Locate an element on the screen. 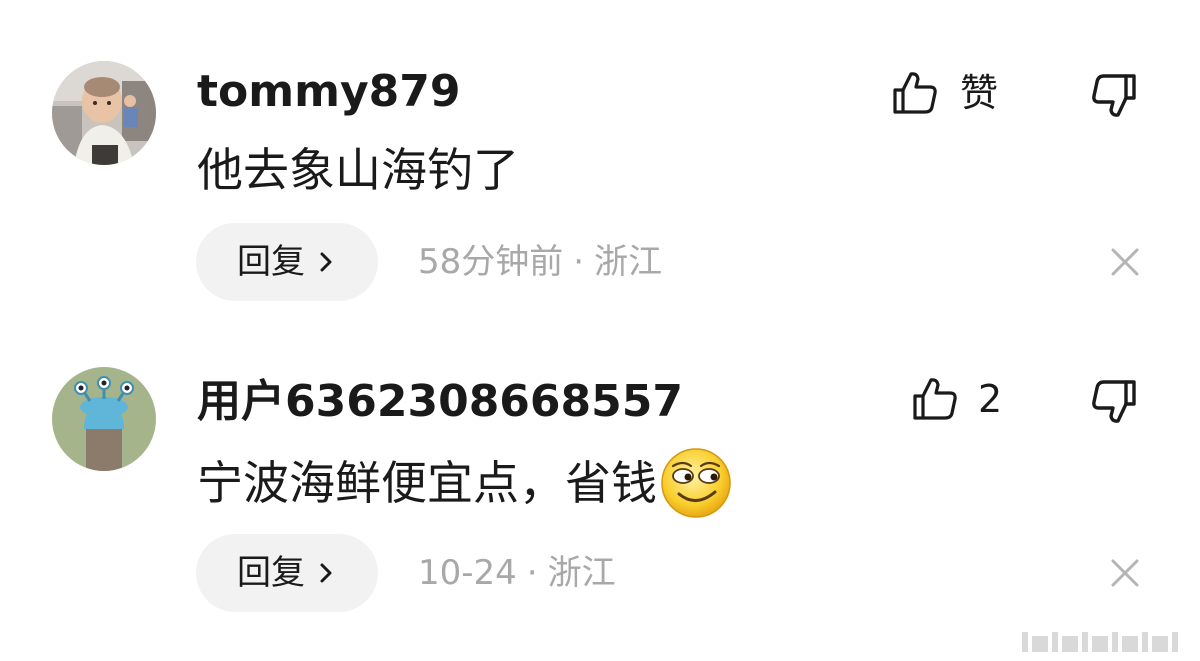 This screenshot has width=1200, height=661. cartoon-alien-avatar is located at coordinates (104, 419).